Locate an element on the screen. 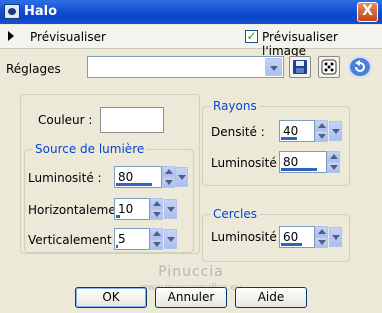  circles-brightness-arrows is located at coordinates (321, 237).